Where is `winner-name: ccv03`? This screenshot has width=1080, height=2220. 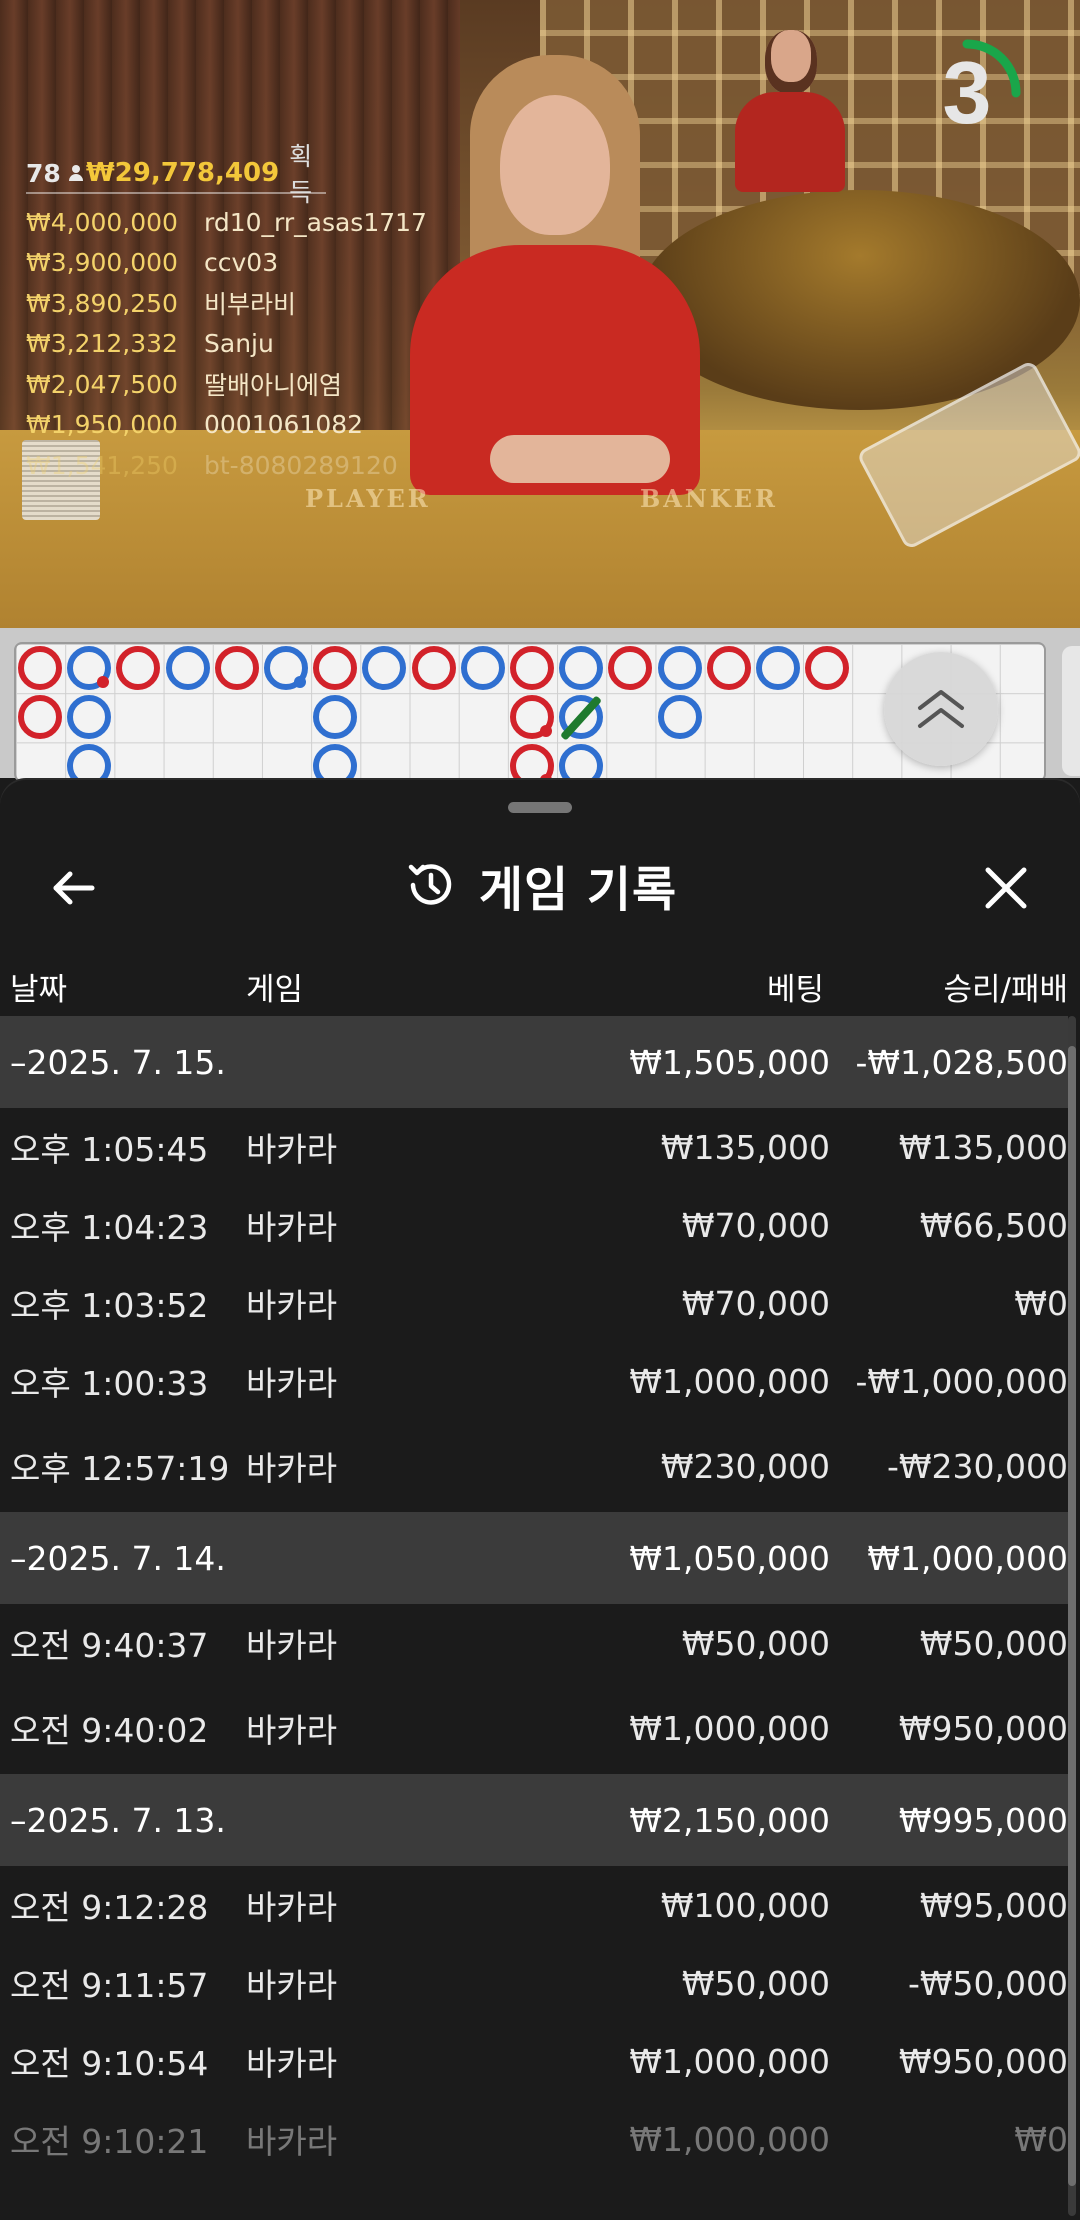 winner-name: ccv03 is located at coordinates (241, 263).